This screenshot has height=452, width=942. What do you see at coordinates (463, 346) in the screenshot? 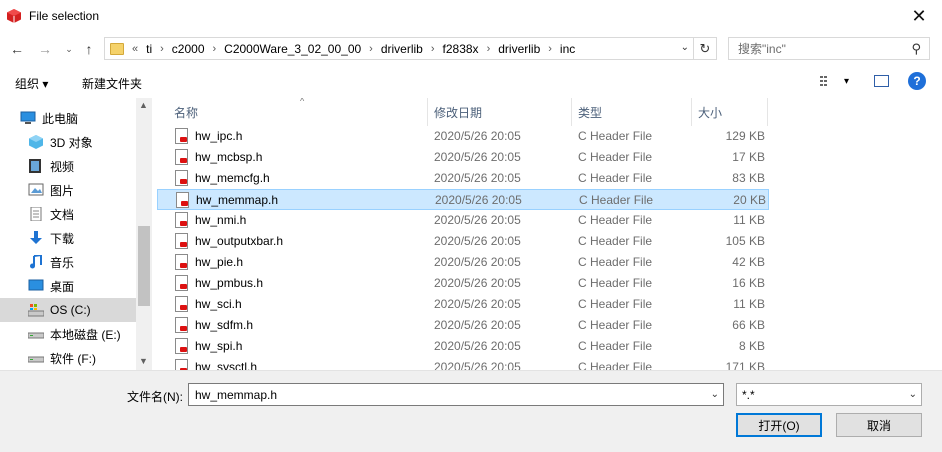
I see `table-row: hw_spi.h 2020/5/26 20:05 C Header File 8 KB` at bounding box center [463, 346].